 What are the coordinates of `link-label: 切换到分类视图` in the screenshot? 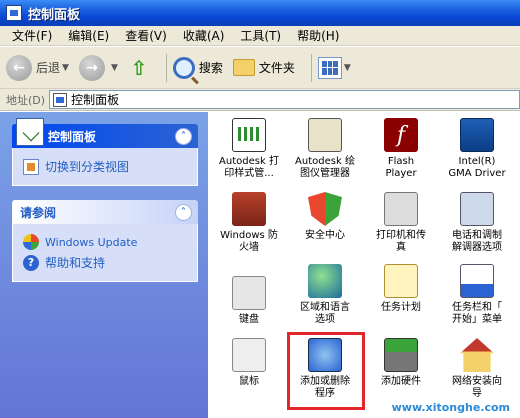 It's located at (87, 167).